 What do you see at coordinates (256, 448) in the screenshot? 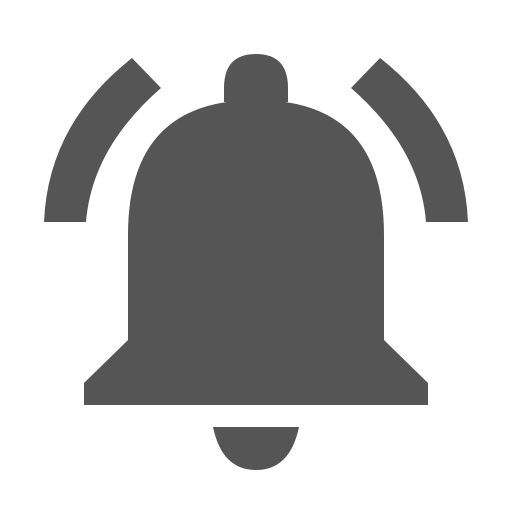
I see `bell-clapper` at bounding box center [256, 448].